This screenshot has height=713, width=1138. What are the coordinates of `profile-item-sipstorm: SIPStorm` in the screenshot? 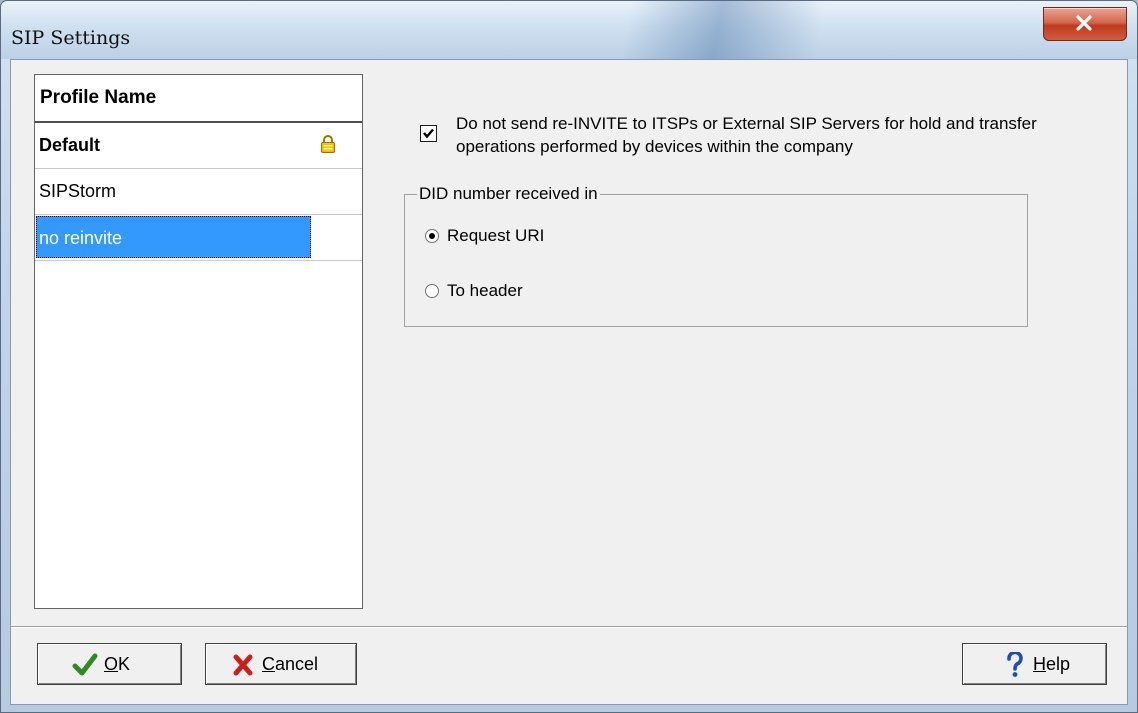 It's located at (198, 192).